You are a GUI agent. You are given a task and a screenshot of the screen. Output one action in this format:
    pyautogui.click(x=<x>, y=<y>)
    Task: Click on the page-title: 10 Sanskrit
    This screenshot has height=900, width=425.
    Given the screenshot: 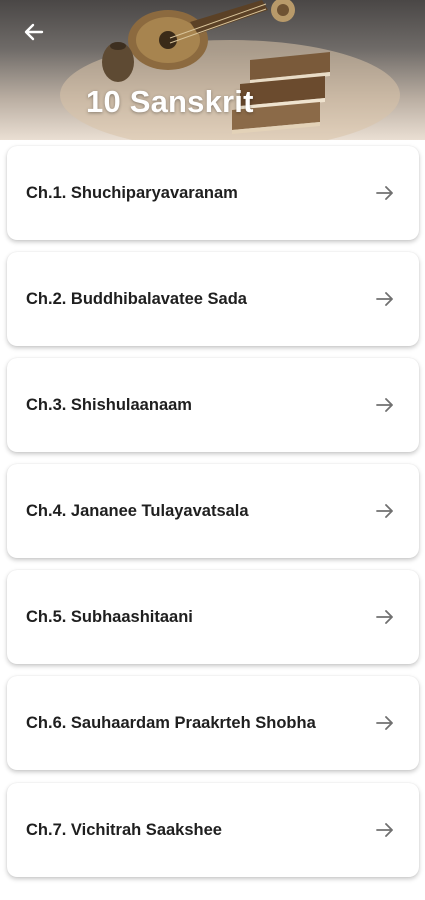 What is the action you would take?
    pyautogui.click(x=170, y=101)
    